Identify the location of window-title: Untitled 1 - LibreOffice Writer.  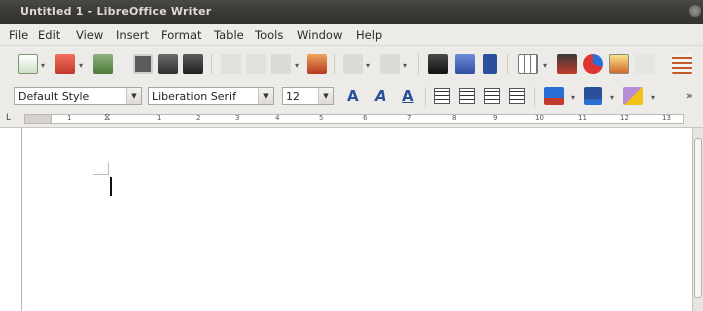
(116, 11).